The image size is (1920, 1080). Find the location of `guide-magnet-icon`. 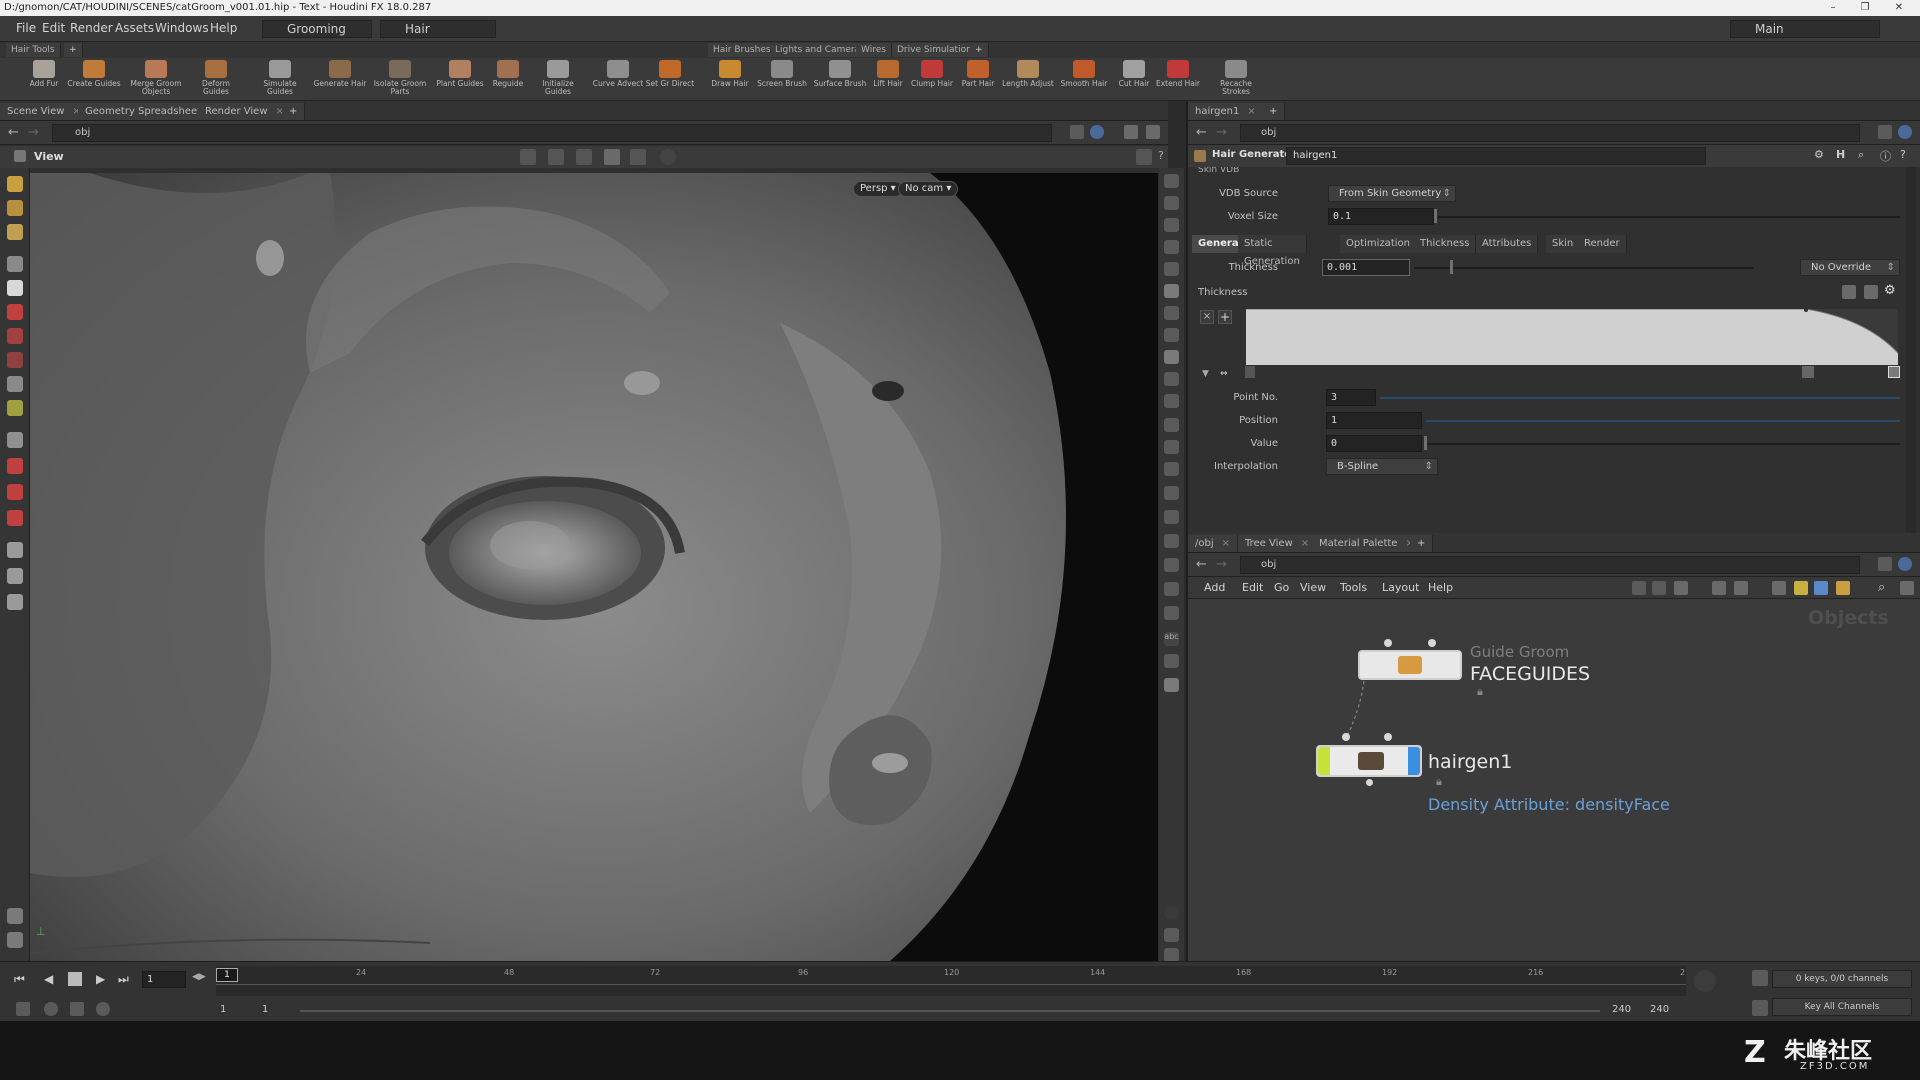

guide-magnet-icon is located at coordinates (15, 518).